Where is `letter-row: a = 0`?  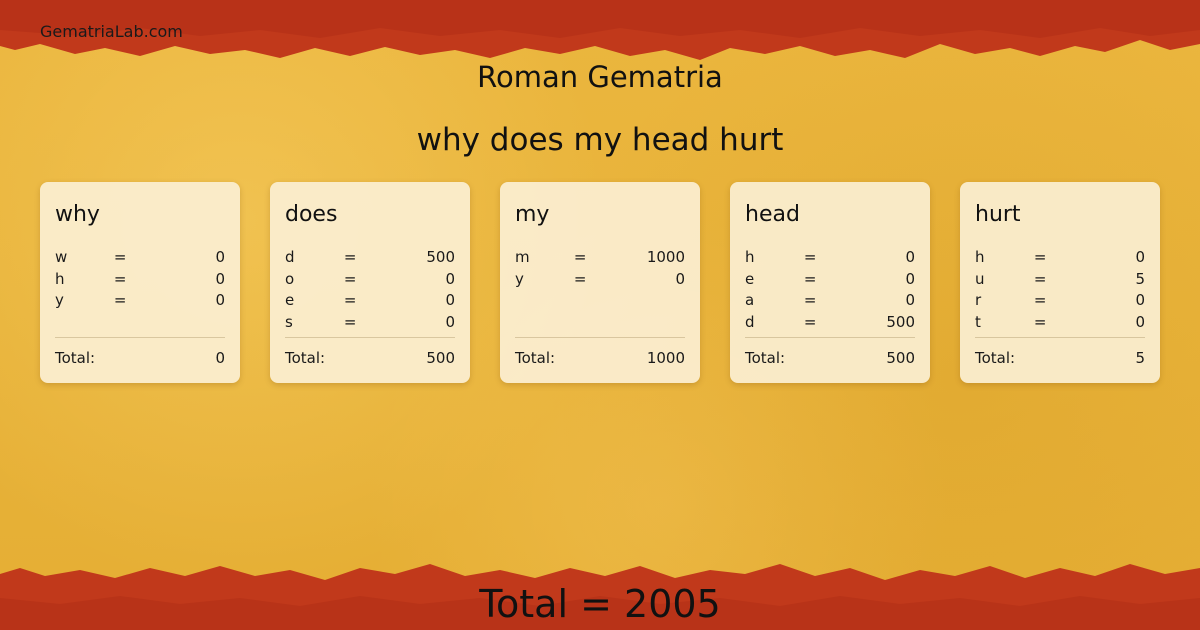 letter-row: a = 0 is located at coordinates (830, 300).